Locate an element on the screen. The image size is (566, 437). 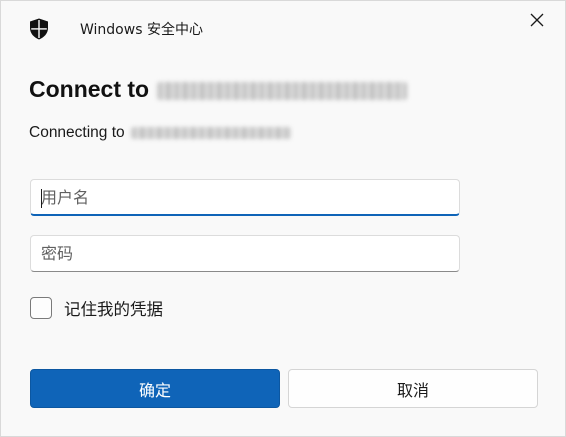
remember-credentials: 记住我的凭据 is located at coordinates (96, 308).